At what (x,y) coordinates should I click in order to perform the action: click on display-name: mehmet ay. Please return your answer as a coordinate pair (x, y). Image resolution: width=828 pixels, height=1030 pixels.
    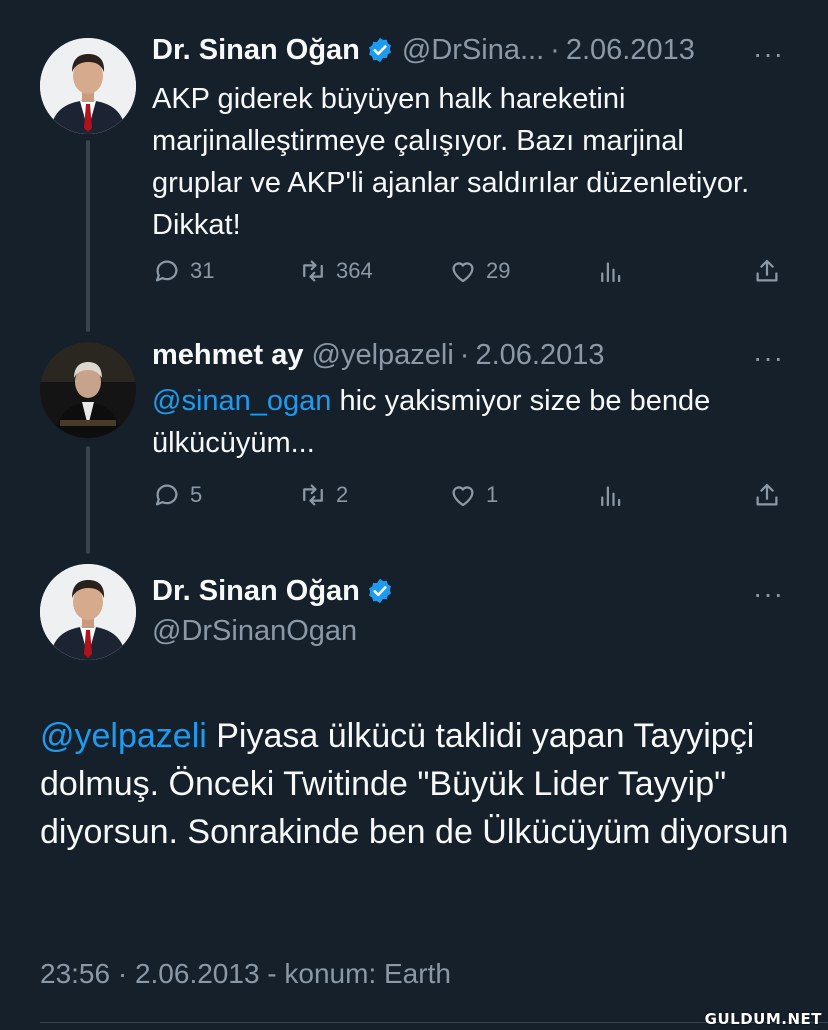
    Looking at the image, I should click on (228, 355).